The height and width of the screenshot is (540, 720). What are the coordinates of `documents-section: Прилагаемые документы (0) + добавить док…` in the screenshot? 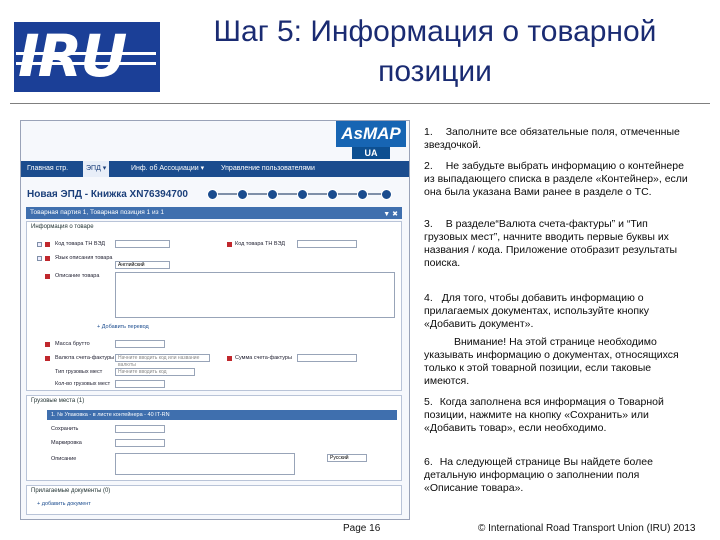 It's located at (214, 500).